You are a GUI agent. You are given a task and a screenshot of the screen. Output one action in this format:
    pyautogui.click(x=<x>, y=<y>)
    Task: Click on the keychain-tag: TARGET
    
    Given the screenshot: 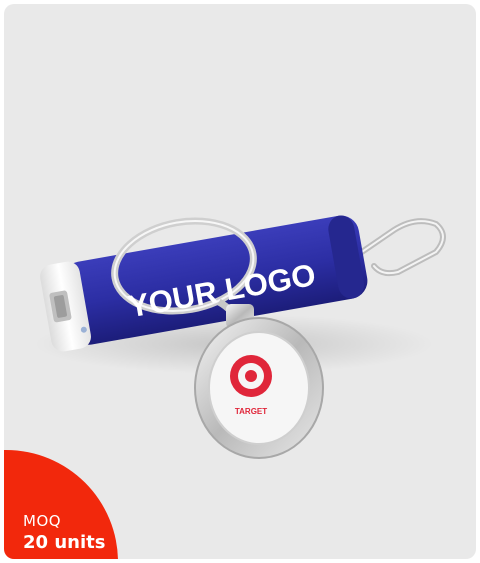 What is the action you would take?
    pyautogui.click(x=259, y=388)
    